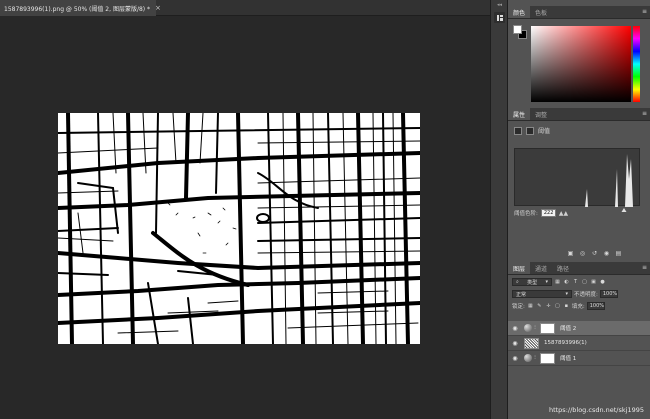  I want to click on tab-color: 颜色, so click(519, 12).